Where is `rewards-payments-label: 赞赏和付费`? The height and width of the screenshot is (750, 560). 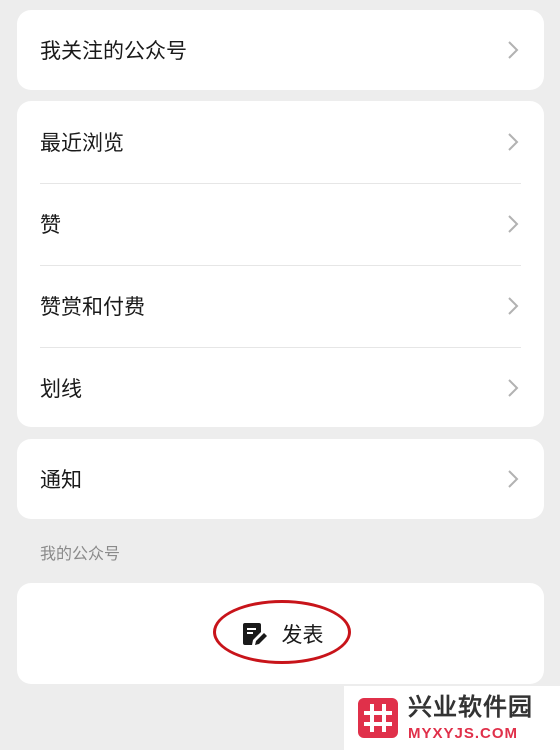
rewards-payments-label: 赞赏和付费 is located at coordinates (92, 307).